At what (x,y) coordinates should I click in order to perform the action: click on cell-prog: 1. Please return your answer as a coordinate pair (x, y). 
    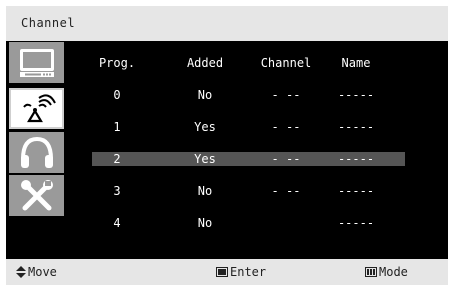
    Looking at the image, I should click on (117, 127).